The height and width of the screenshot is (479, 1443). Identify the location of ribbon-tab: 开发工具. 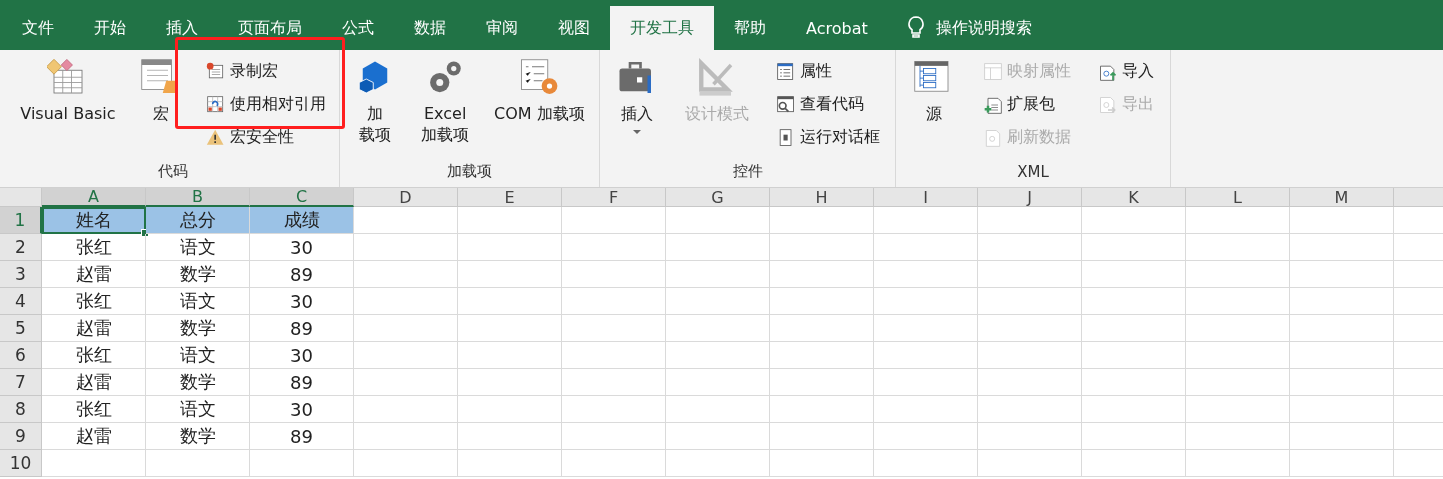
(662, 28).